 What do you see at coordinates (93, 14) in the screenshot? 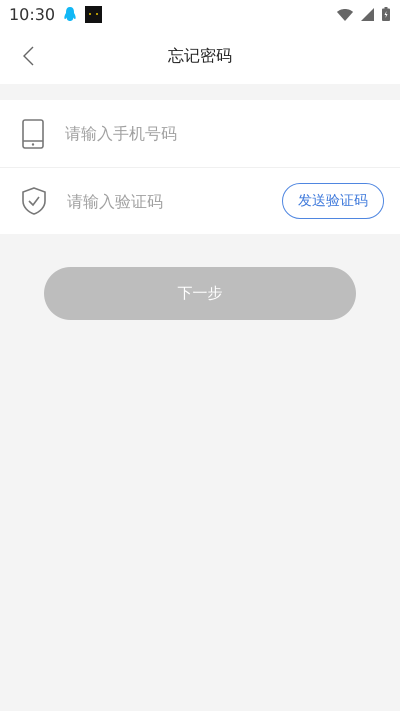
I see `app-icon` at bounding box center [93, 14].